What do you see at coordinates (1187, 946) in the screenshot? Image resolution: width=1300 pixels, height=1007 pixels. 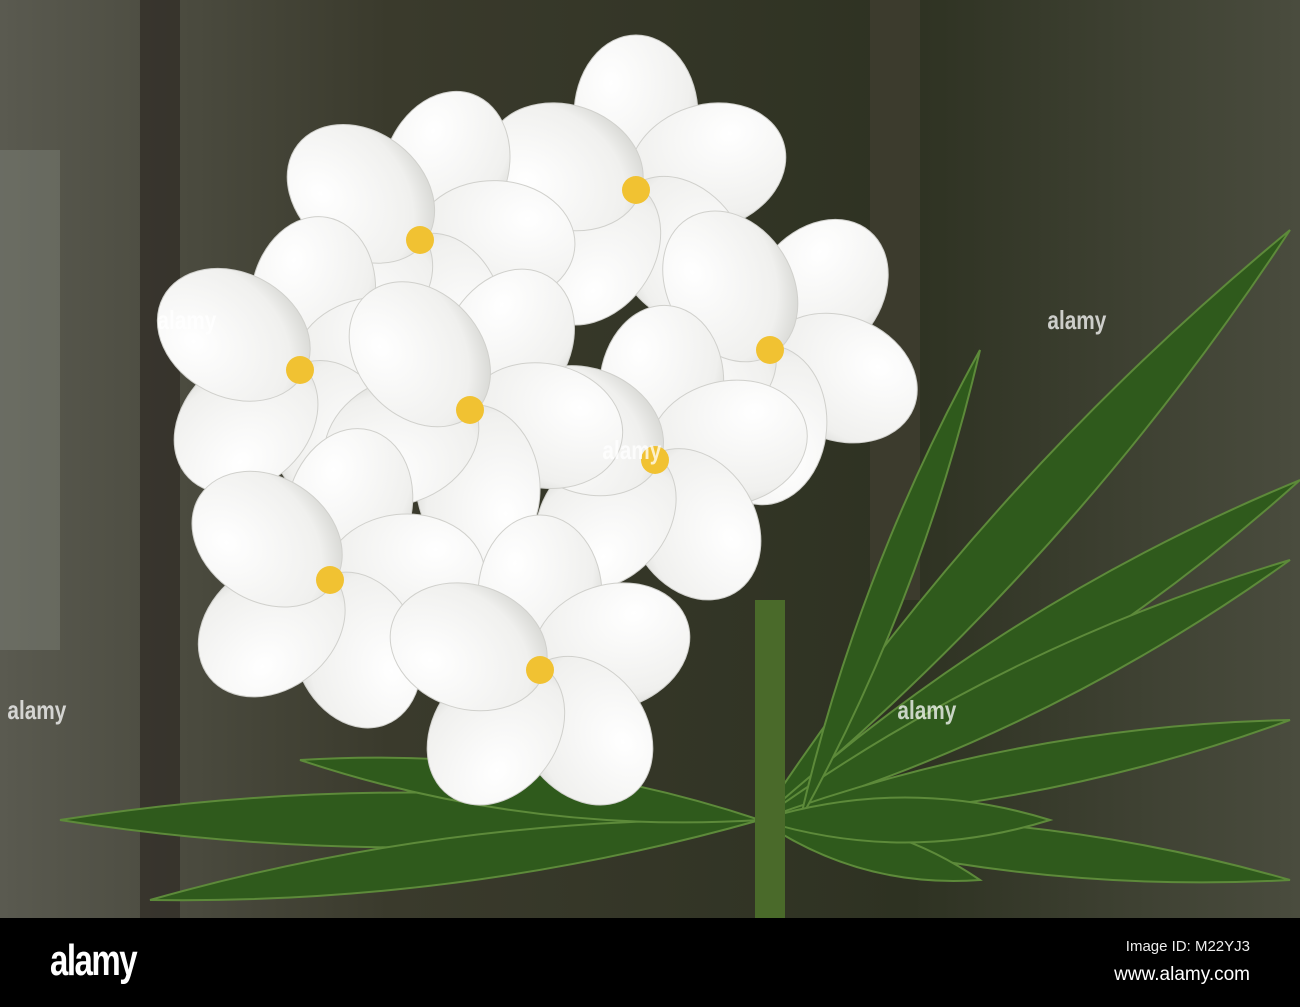 I see `image-id: Image ID: M22YJ3` at bounding box center [1187, 946].